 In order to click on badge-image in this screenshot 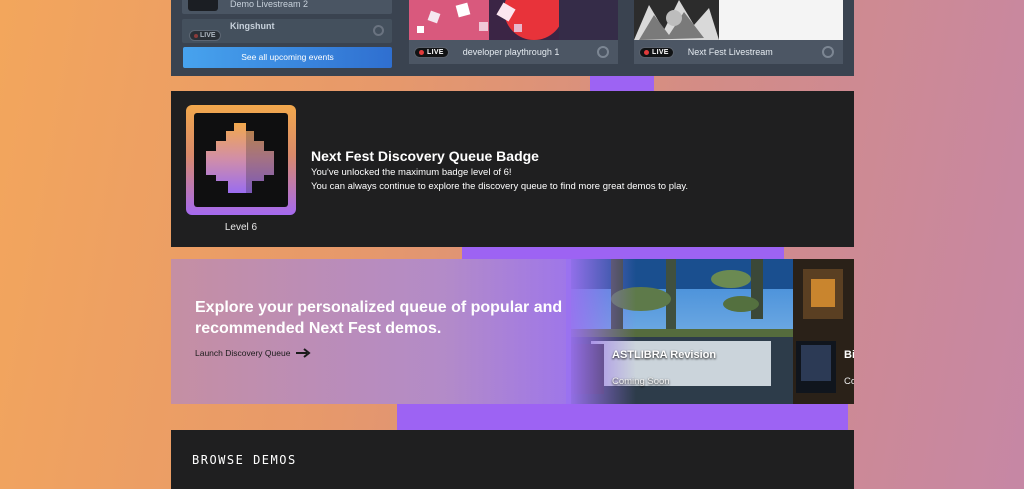, I will do `click(241, 160)`.